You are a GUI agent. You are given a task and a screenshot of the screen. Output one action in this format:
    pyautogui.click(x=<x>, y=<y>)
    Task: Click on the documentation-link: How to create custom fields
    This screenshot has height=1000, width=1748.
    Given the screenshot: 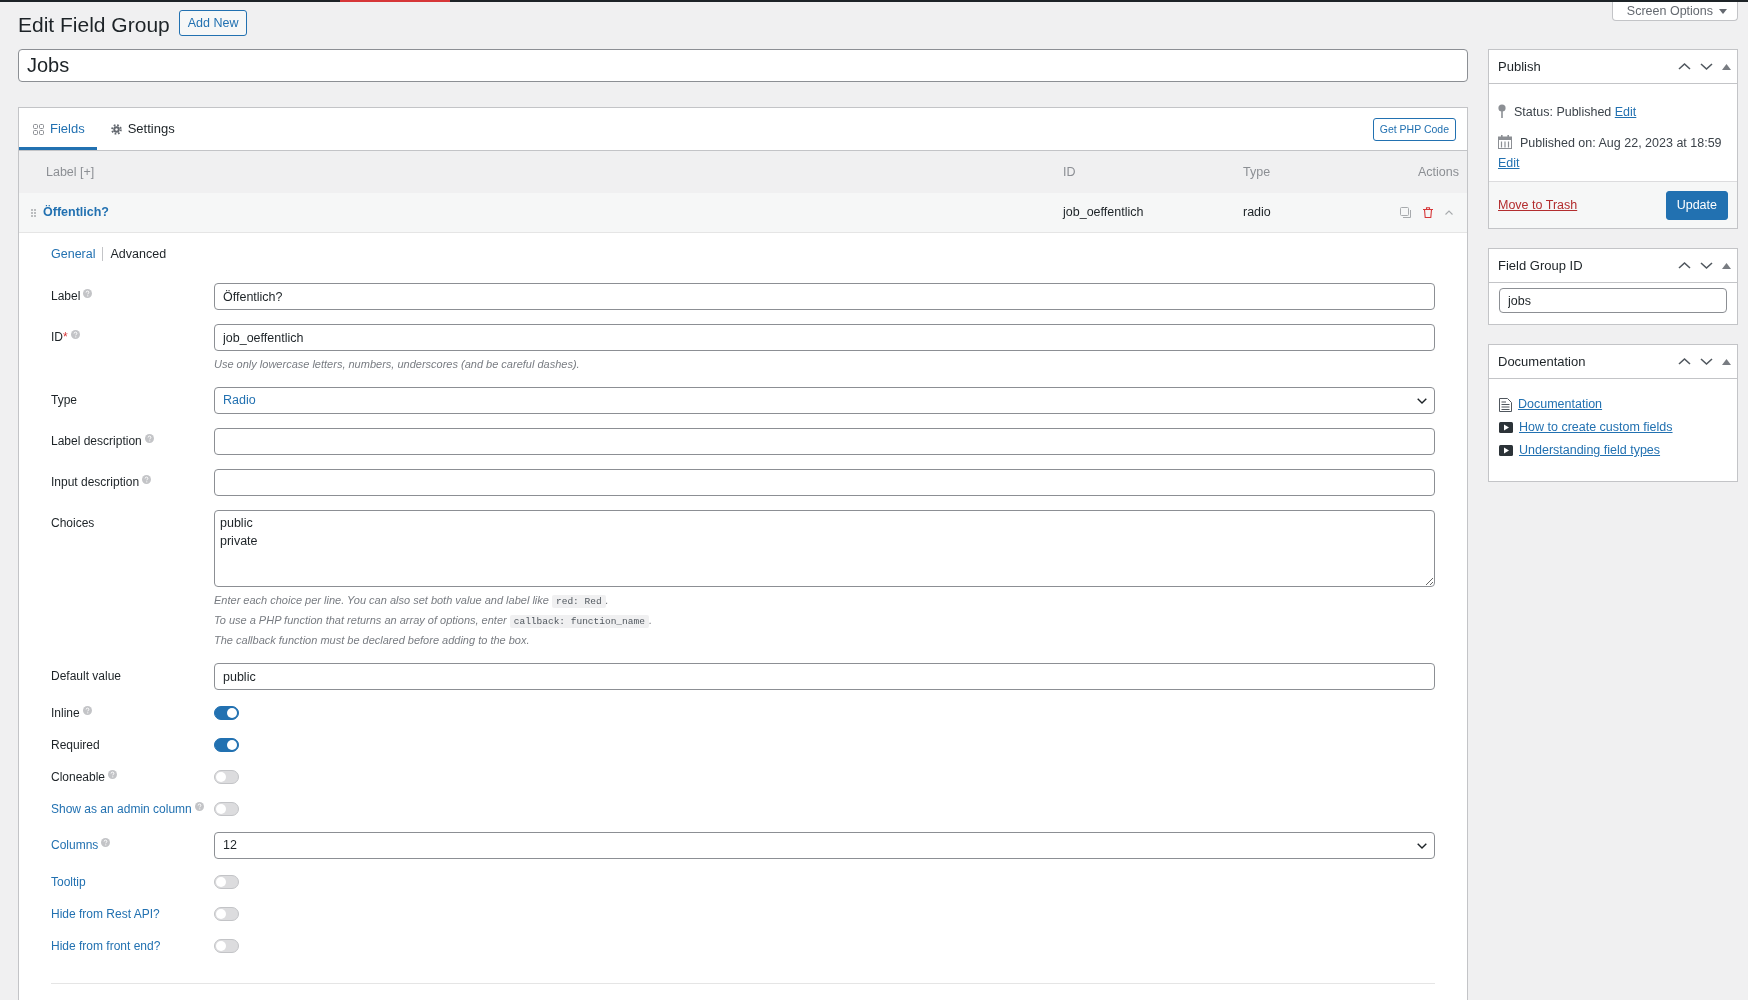 What is the action you would take?
    pyautogui.click(x=1596, y=427)
    